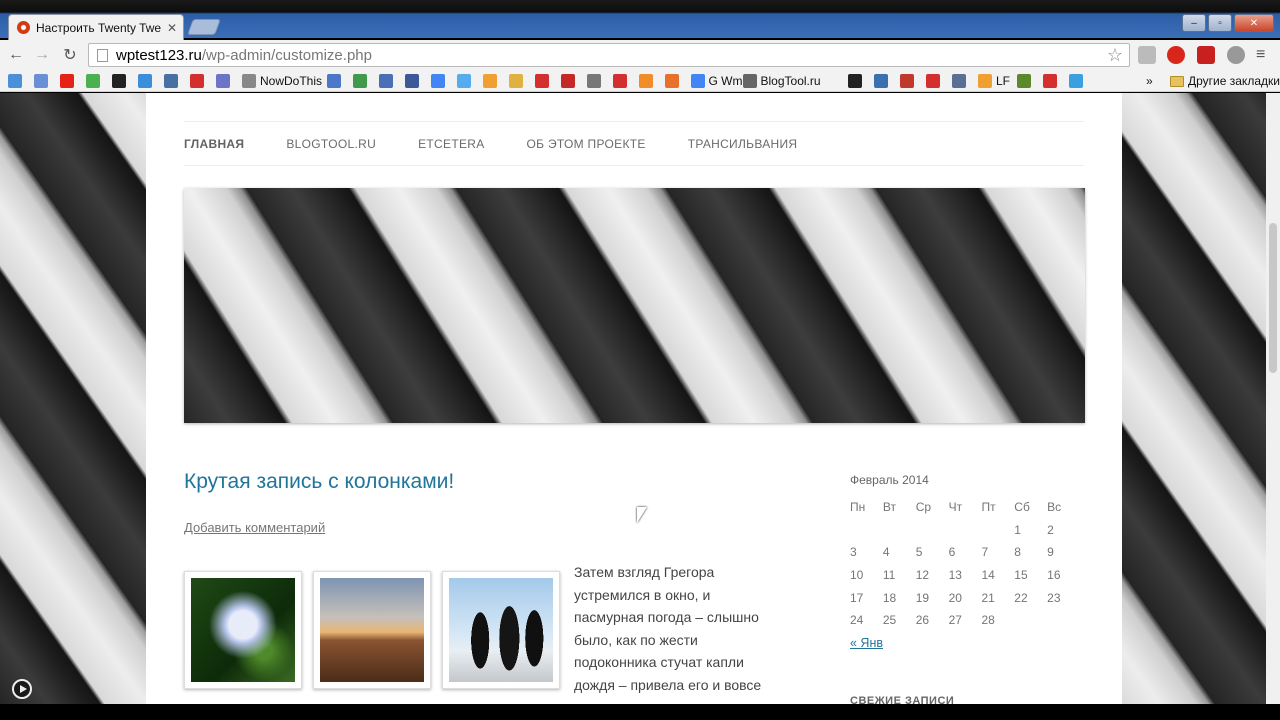 This screenshot has height=720, width=1280. What do you see at coordinates (331, 144) in the screenshot?
I see `nav-item-blogtool: BLOGTOOL.RU` at bounding box center [331, 144].